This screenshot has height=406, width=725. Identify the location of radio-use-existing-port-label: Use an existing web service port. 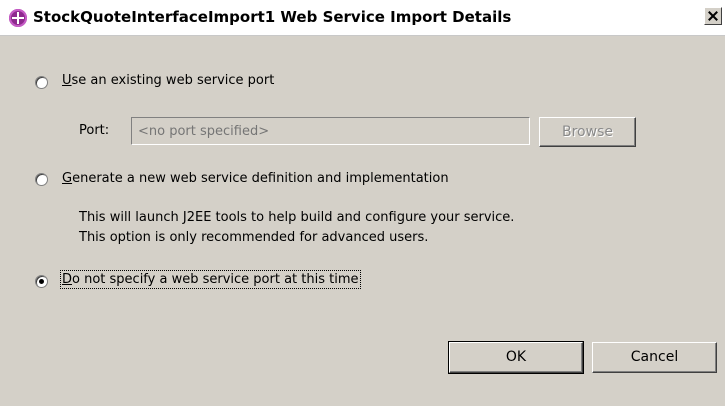
(168, 80).